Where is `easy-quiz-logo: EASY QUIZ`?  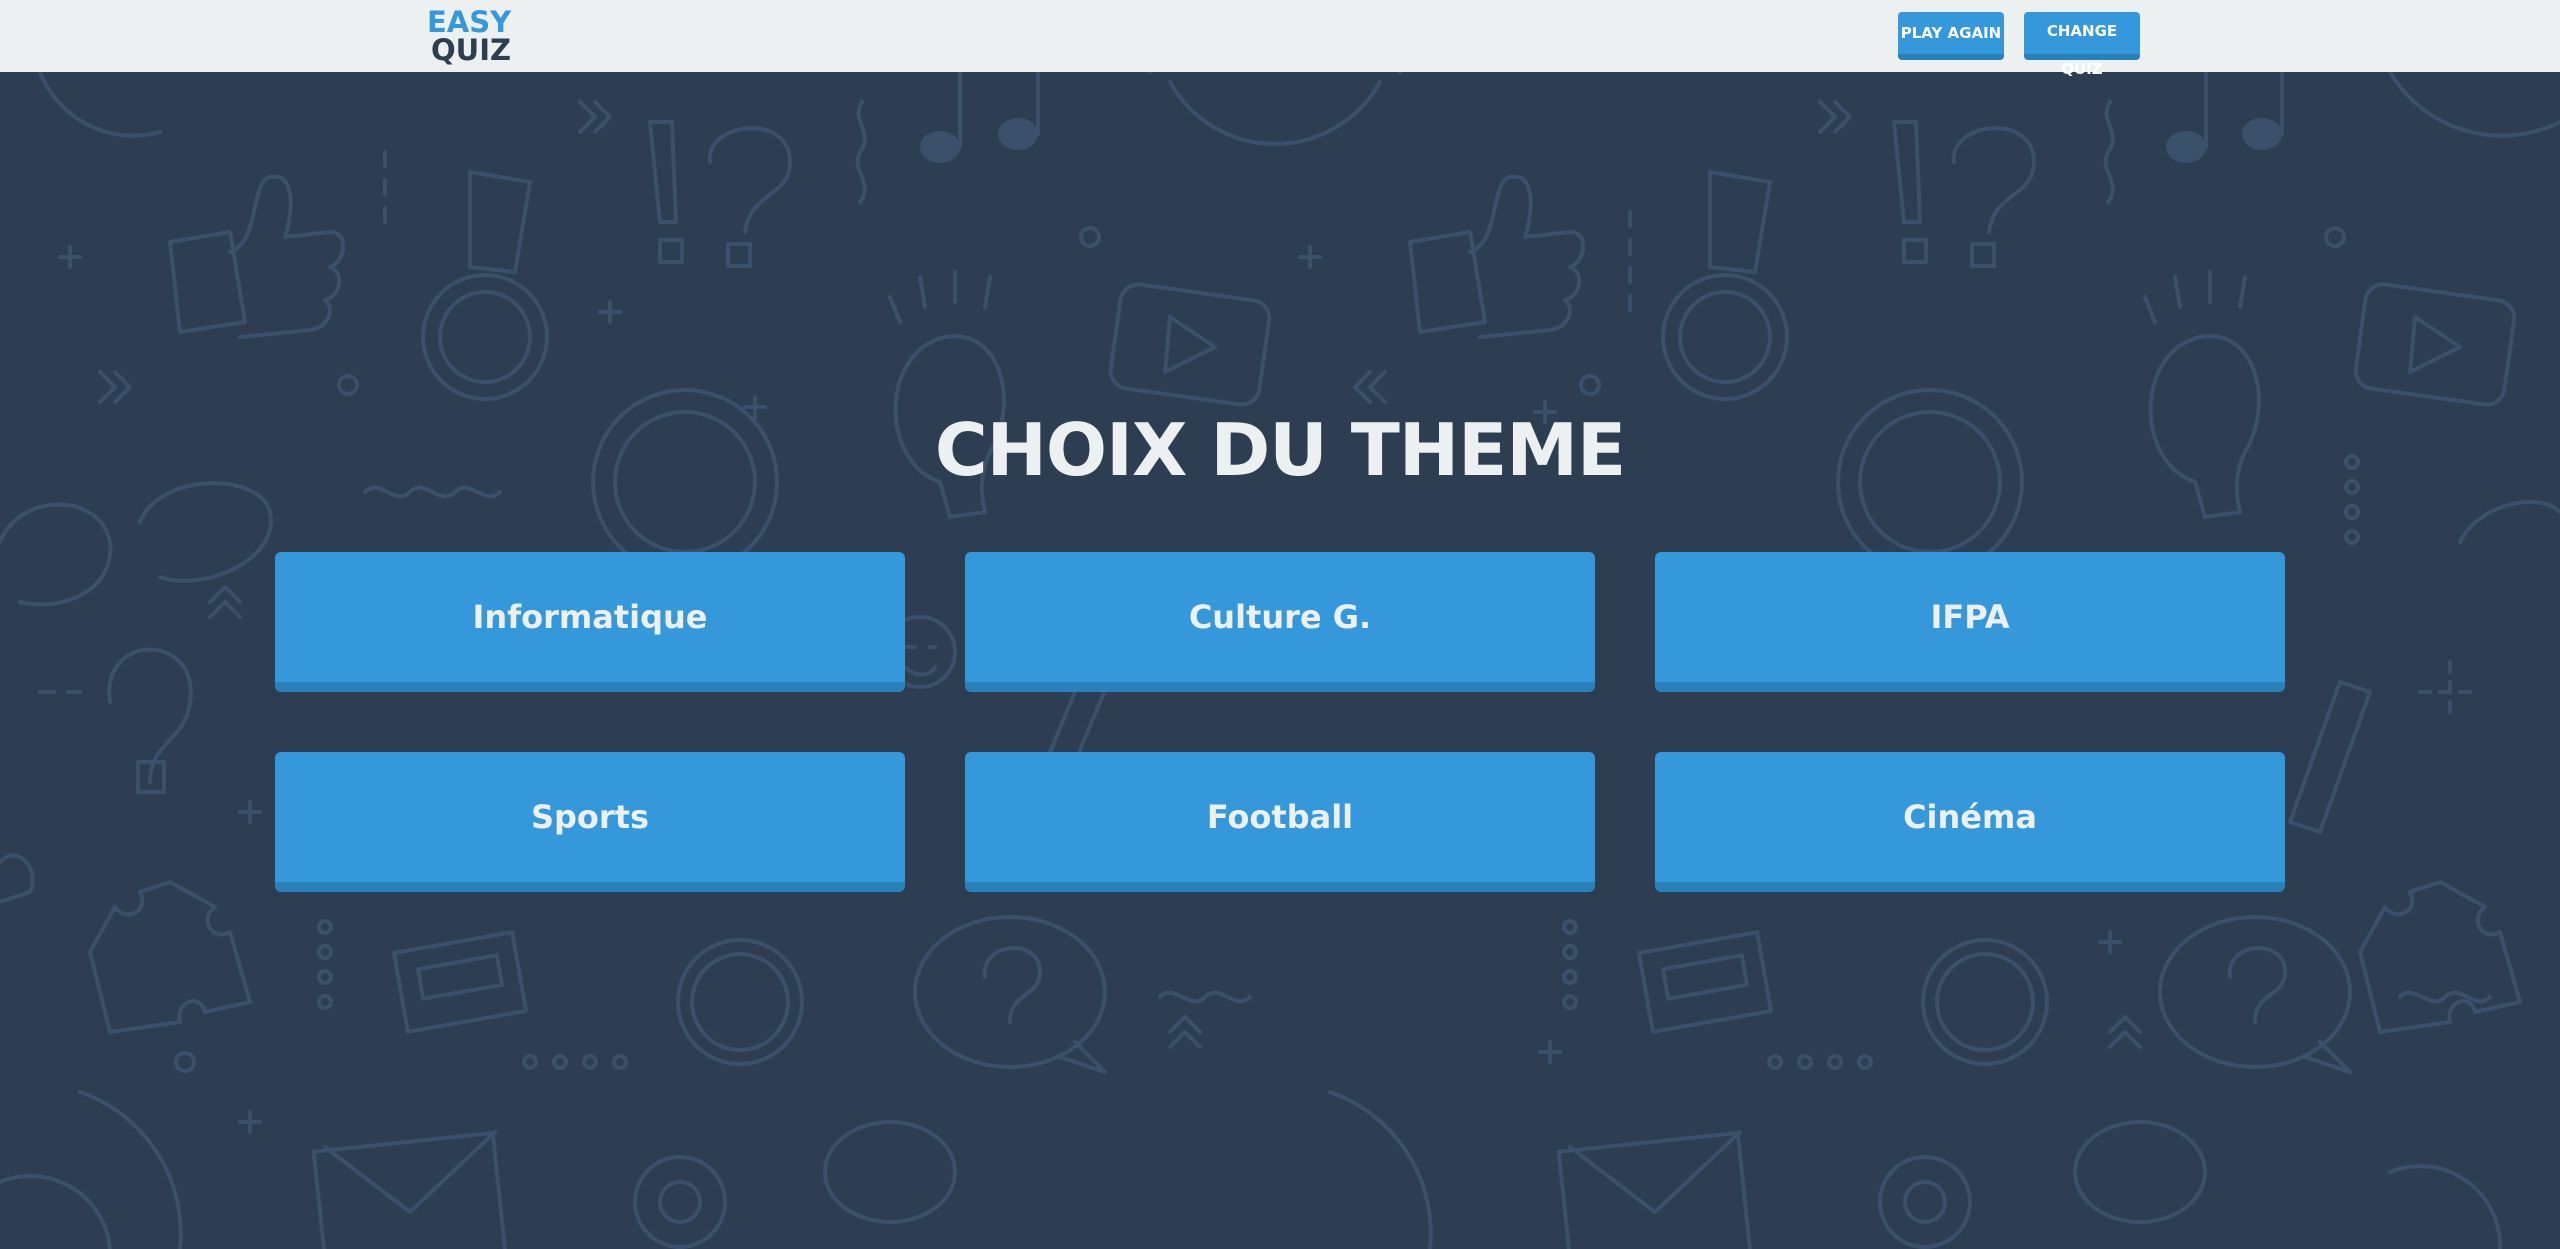
easy-quiz-logo: EASY QUIZ is located at coordinates (469, 37).